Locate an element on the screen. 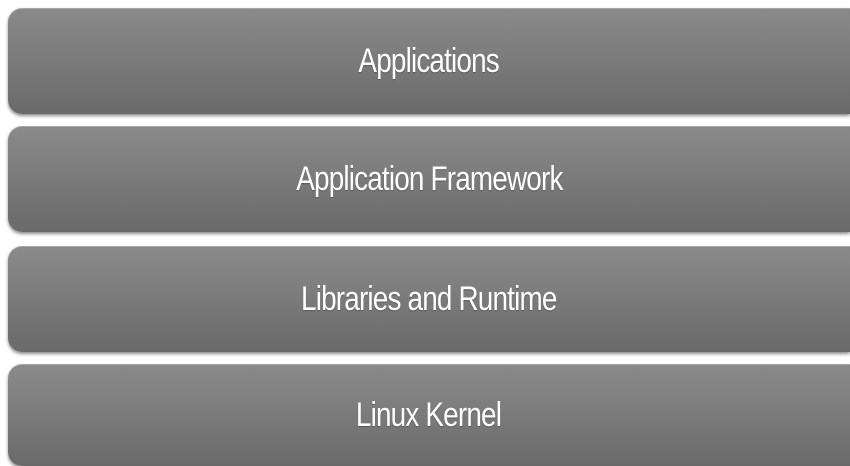 Image resolution: width=850 pixels, height=466 pixels. layer-linux-kernel-label: Linux Kernel is located at coordinates (429, 414).